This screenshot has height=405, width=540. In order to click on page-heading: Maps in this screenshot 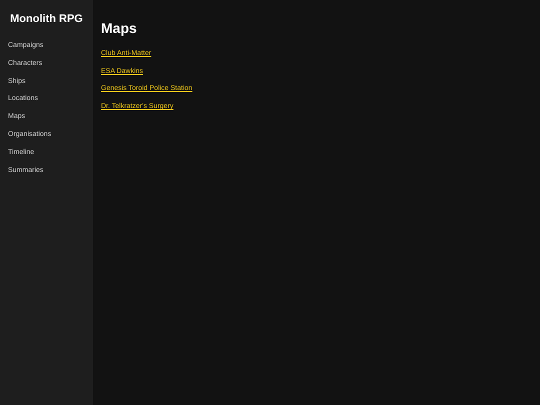, I will do `click(119, 28)`.